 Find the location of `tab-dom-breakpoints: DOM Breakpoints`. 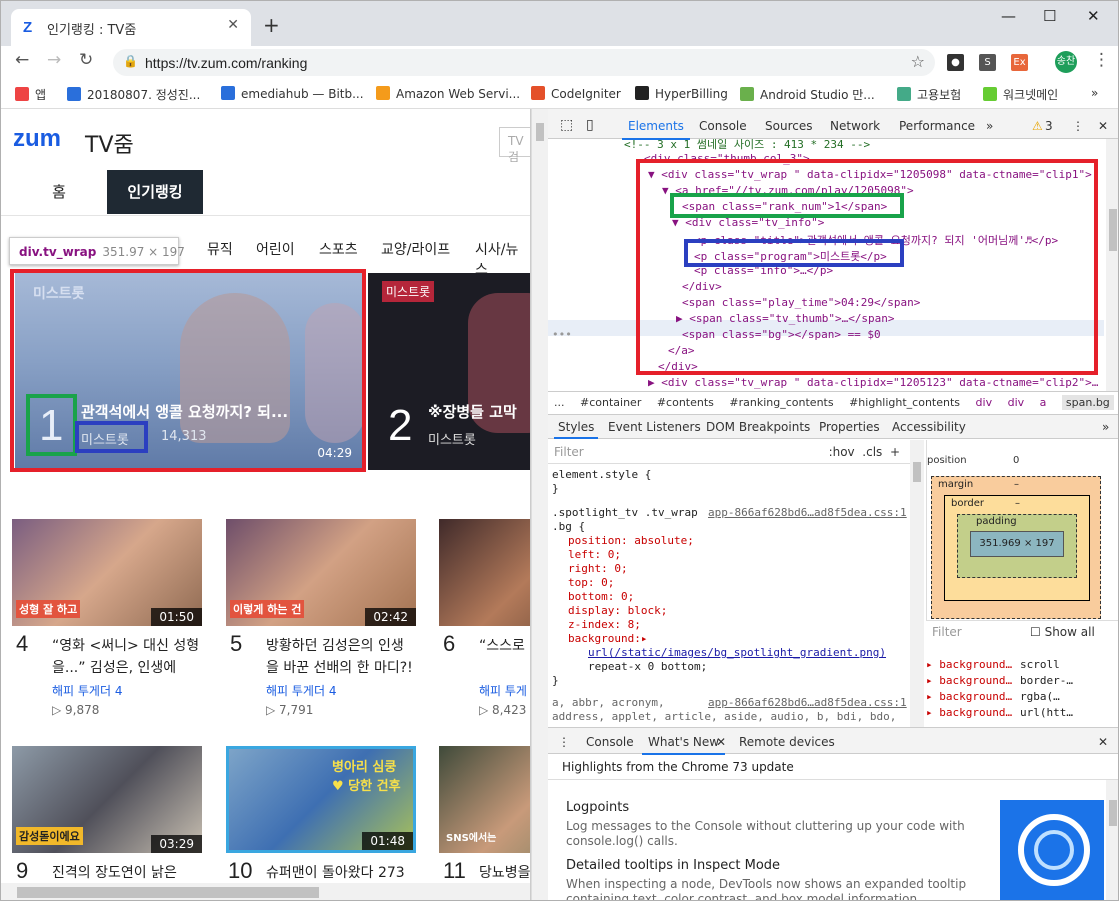

tab-dom-breakpoints: DOM Breakpoints is located at coordinates (758, 427).